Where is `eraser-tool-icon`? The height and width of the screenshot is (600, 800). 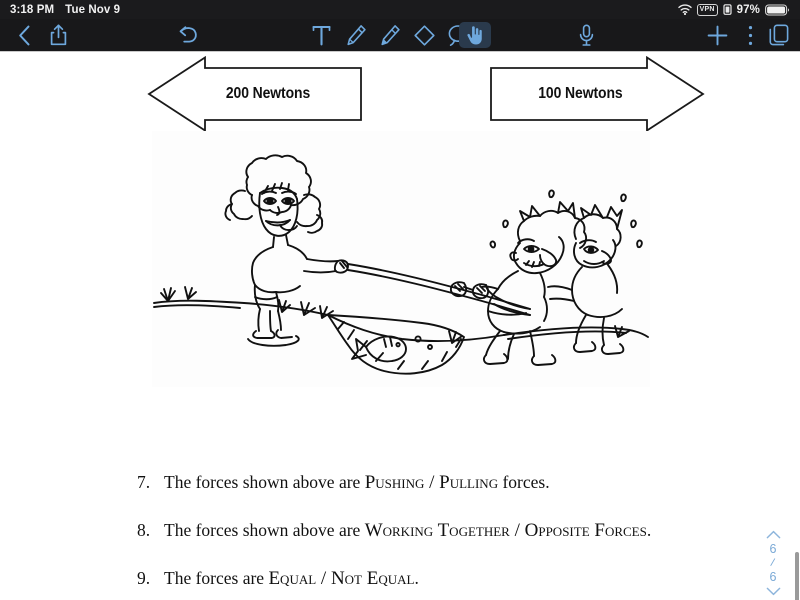 eraser-tool-icon is located at coordinates (424, 35).